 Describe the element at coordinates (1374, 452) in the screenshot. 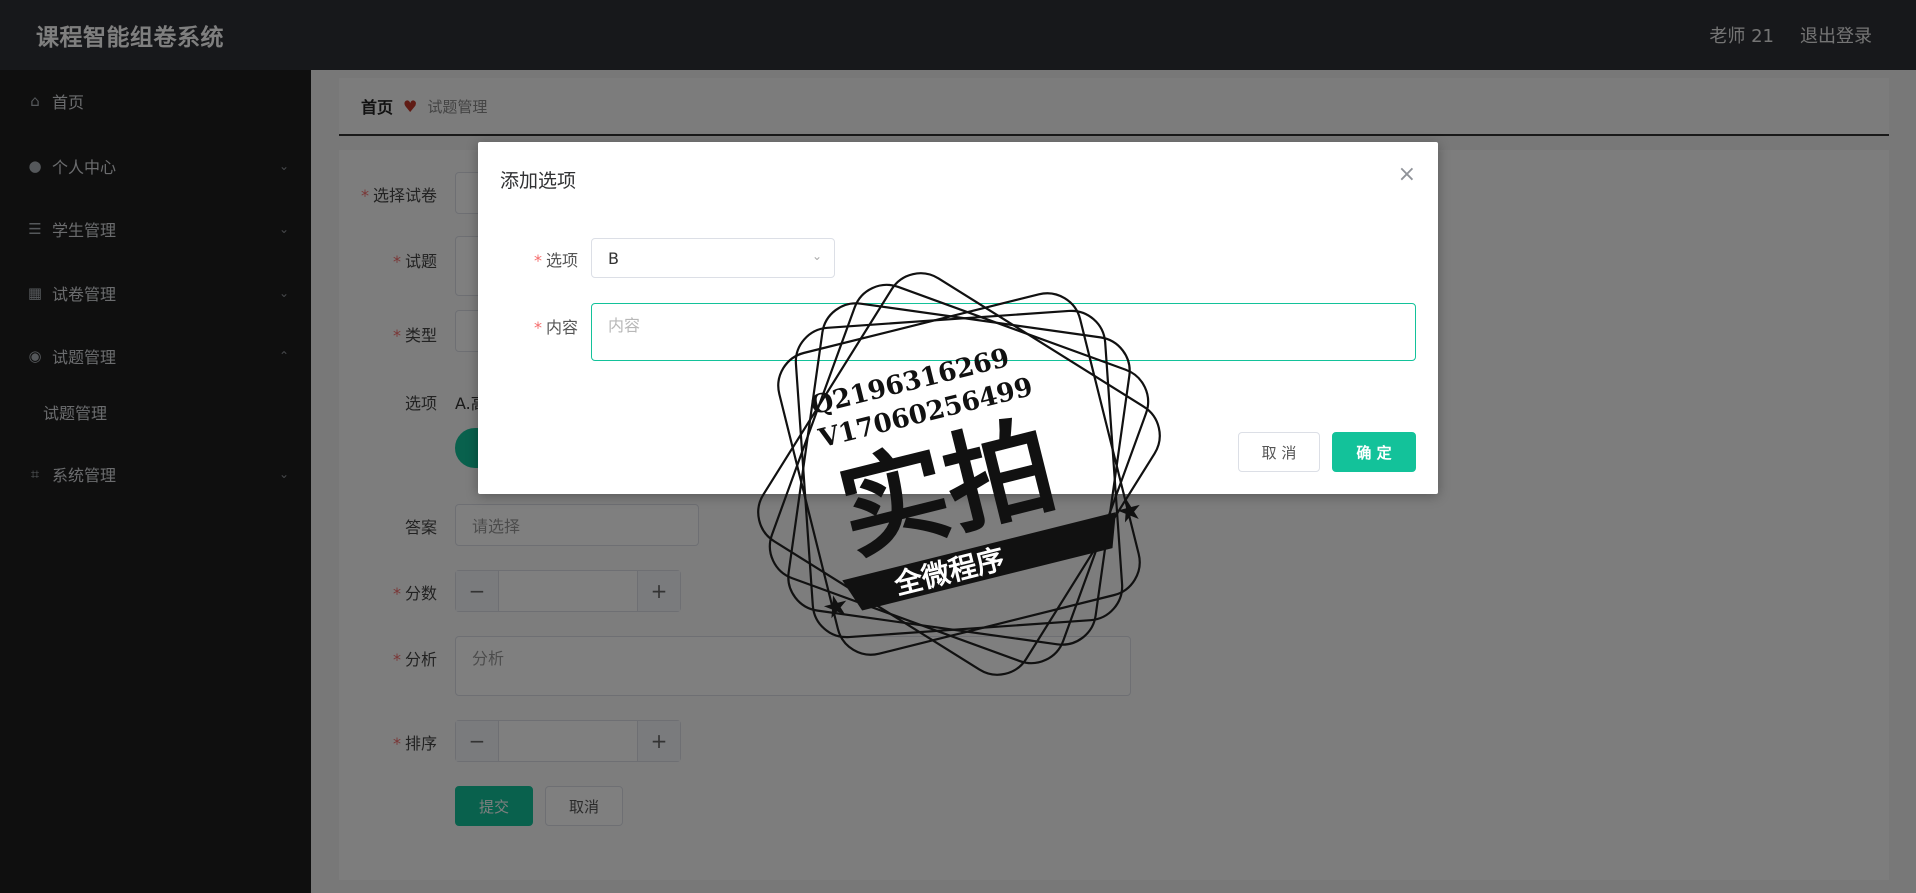

I see `dialog-confirm-button: 确 定` at that location.